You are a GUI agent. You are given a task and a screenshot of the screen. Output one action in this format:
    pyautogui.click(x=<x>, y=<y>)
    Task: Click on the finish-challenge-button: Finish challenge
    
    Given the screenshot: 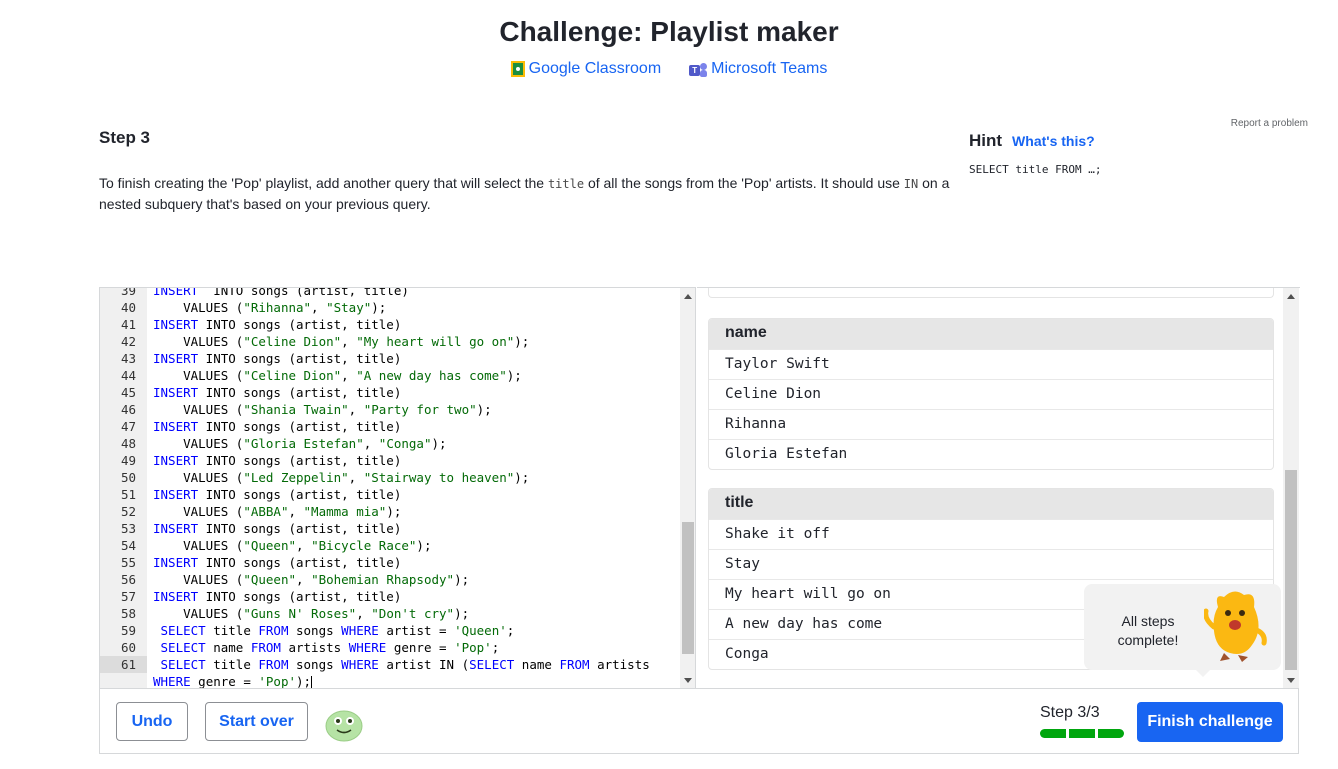 What is the action you would take?
    pyautogui.click(x=1210, y=722)
    